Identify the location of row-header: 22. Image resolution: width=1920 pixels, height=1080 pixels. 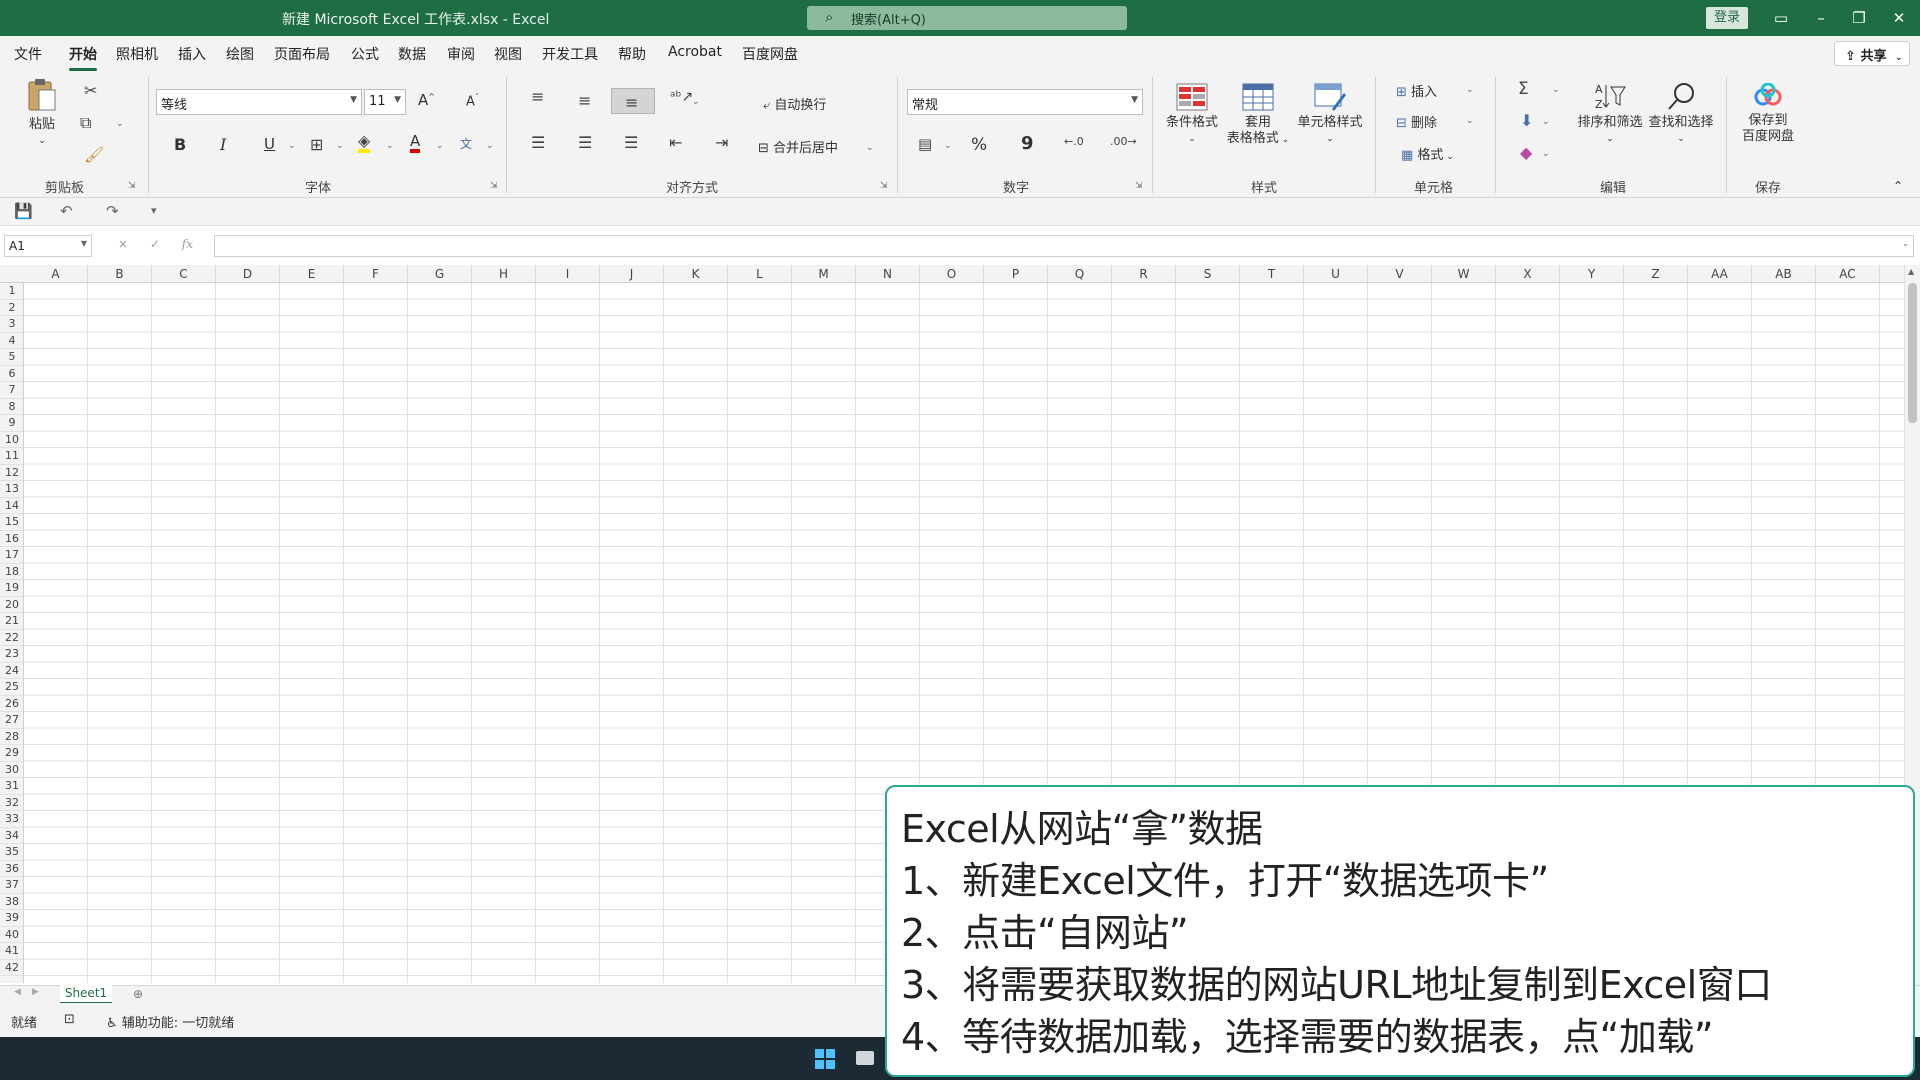
(11, 638).